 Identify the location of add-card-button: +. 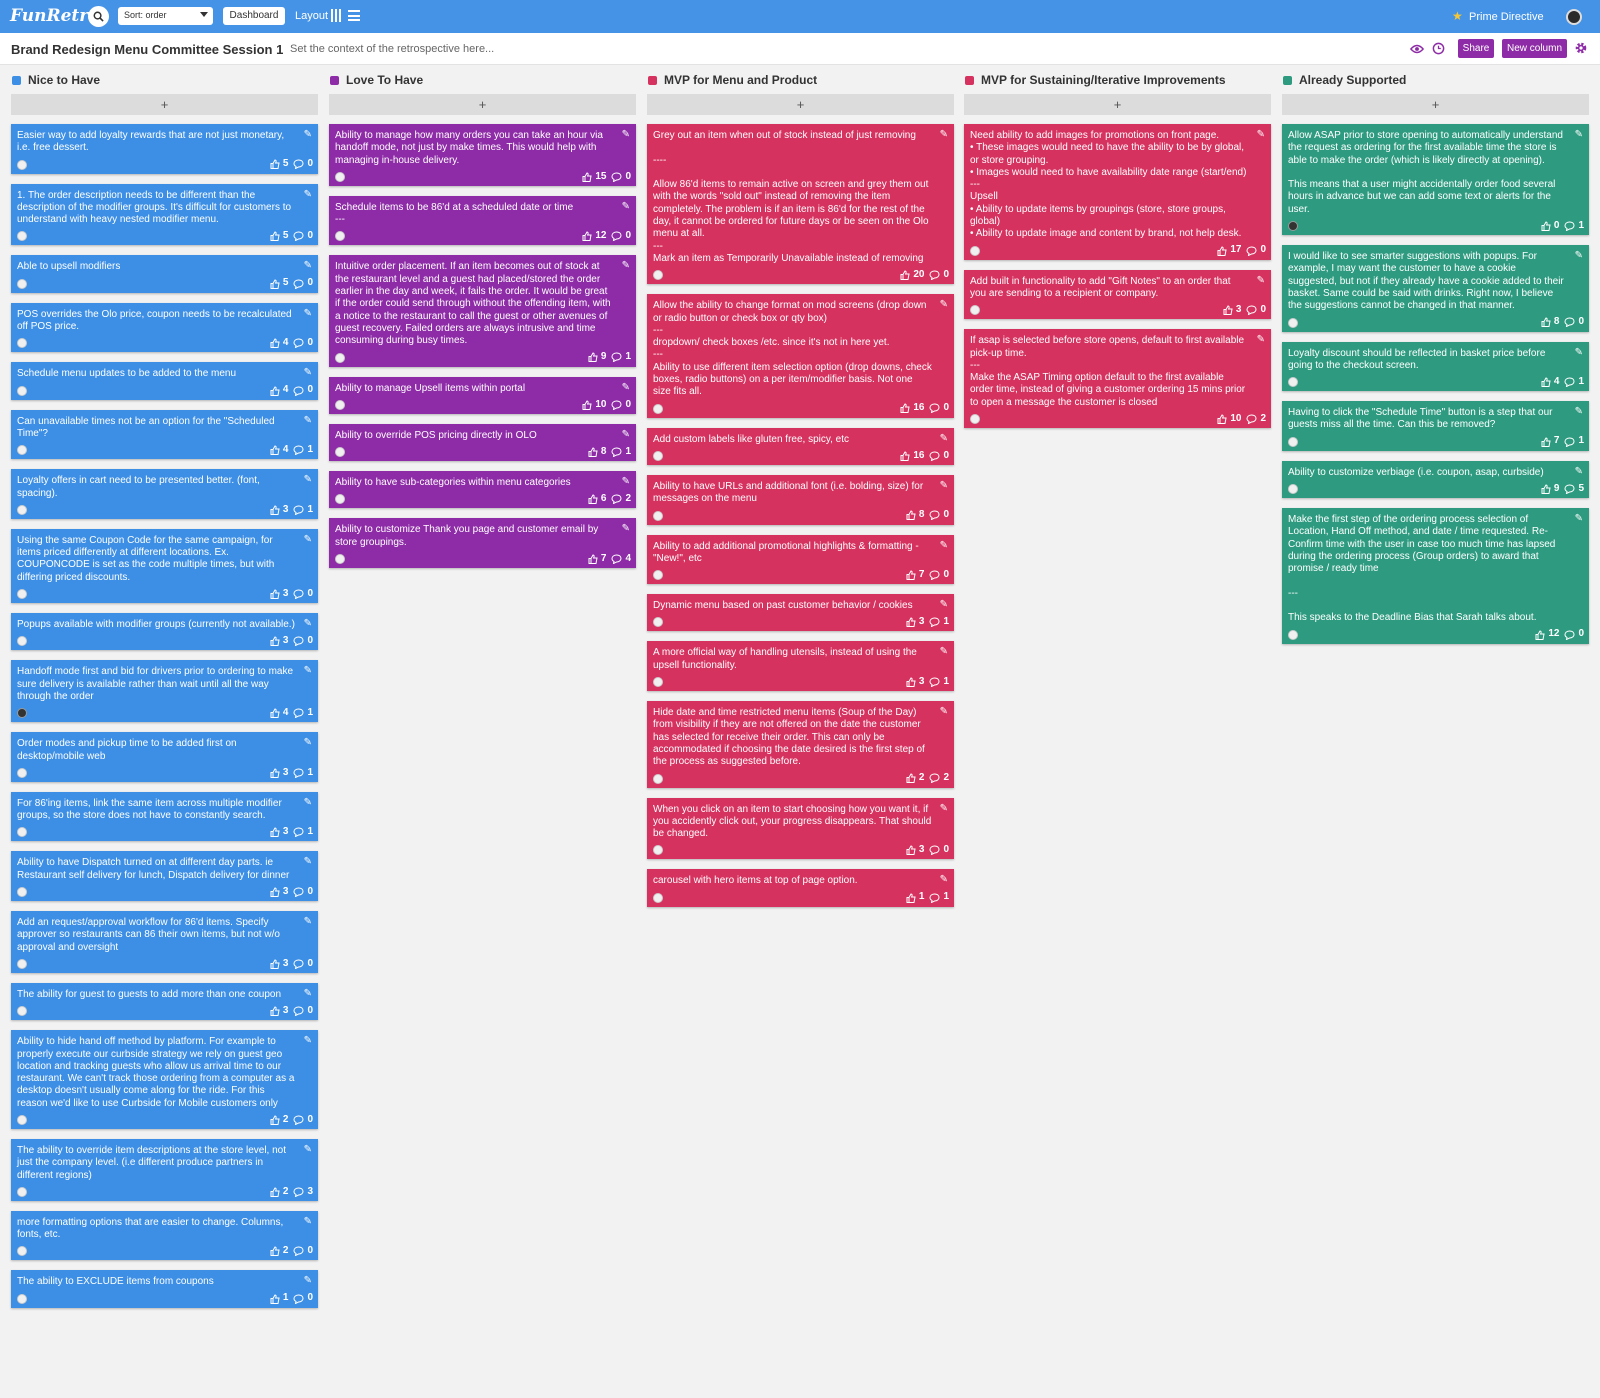
(800, 104).